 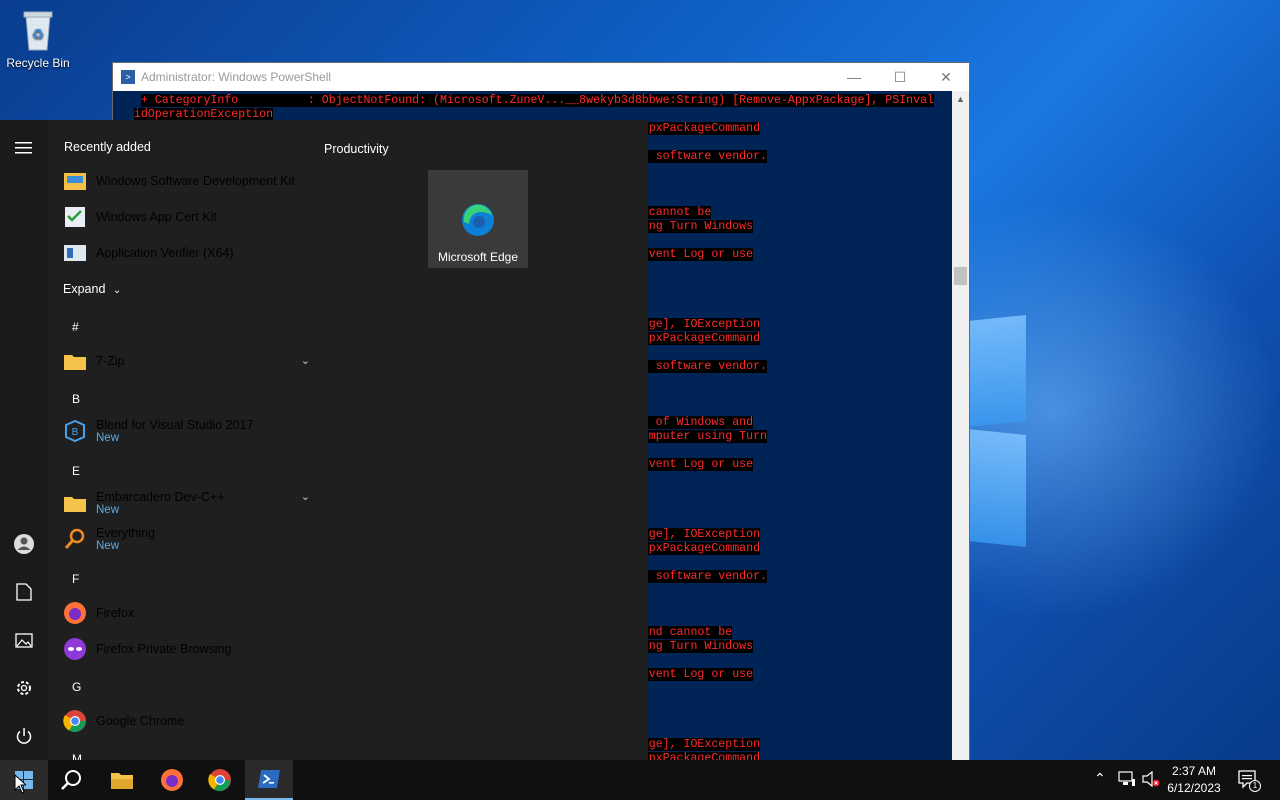 What do you see at coordinates (115, 613) in the screenshot?
I see `app-name: Firefox` at bounding box center [115, 613].